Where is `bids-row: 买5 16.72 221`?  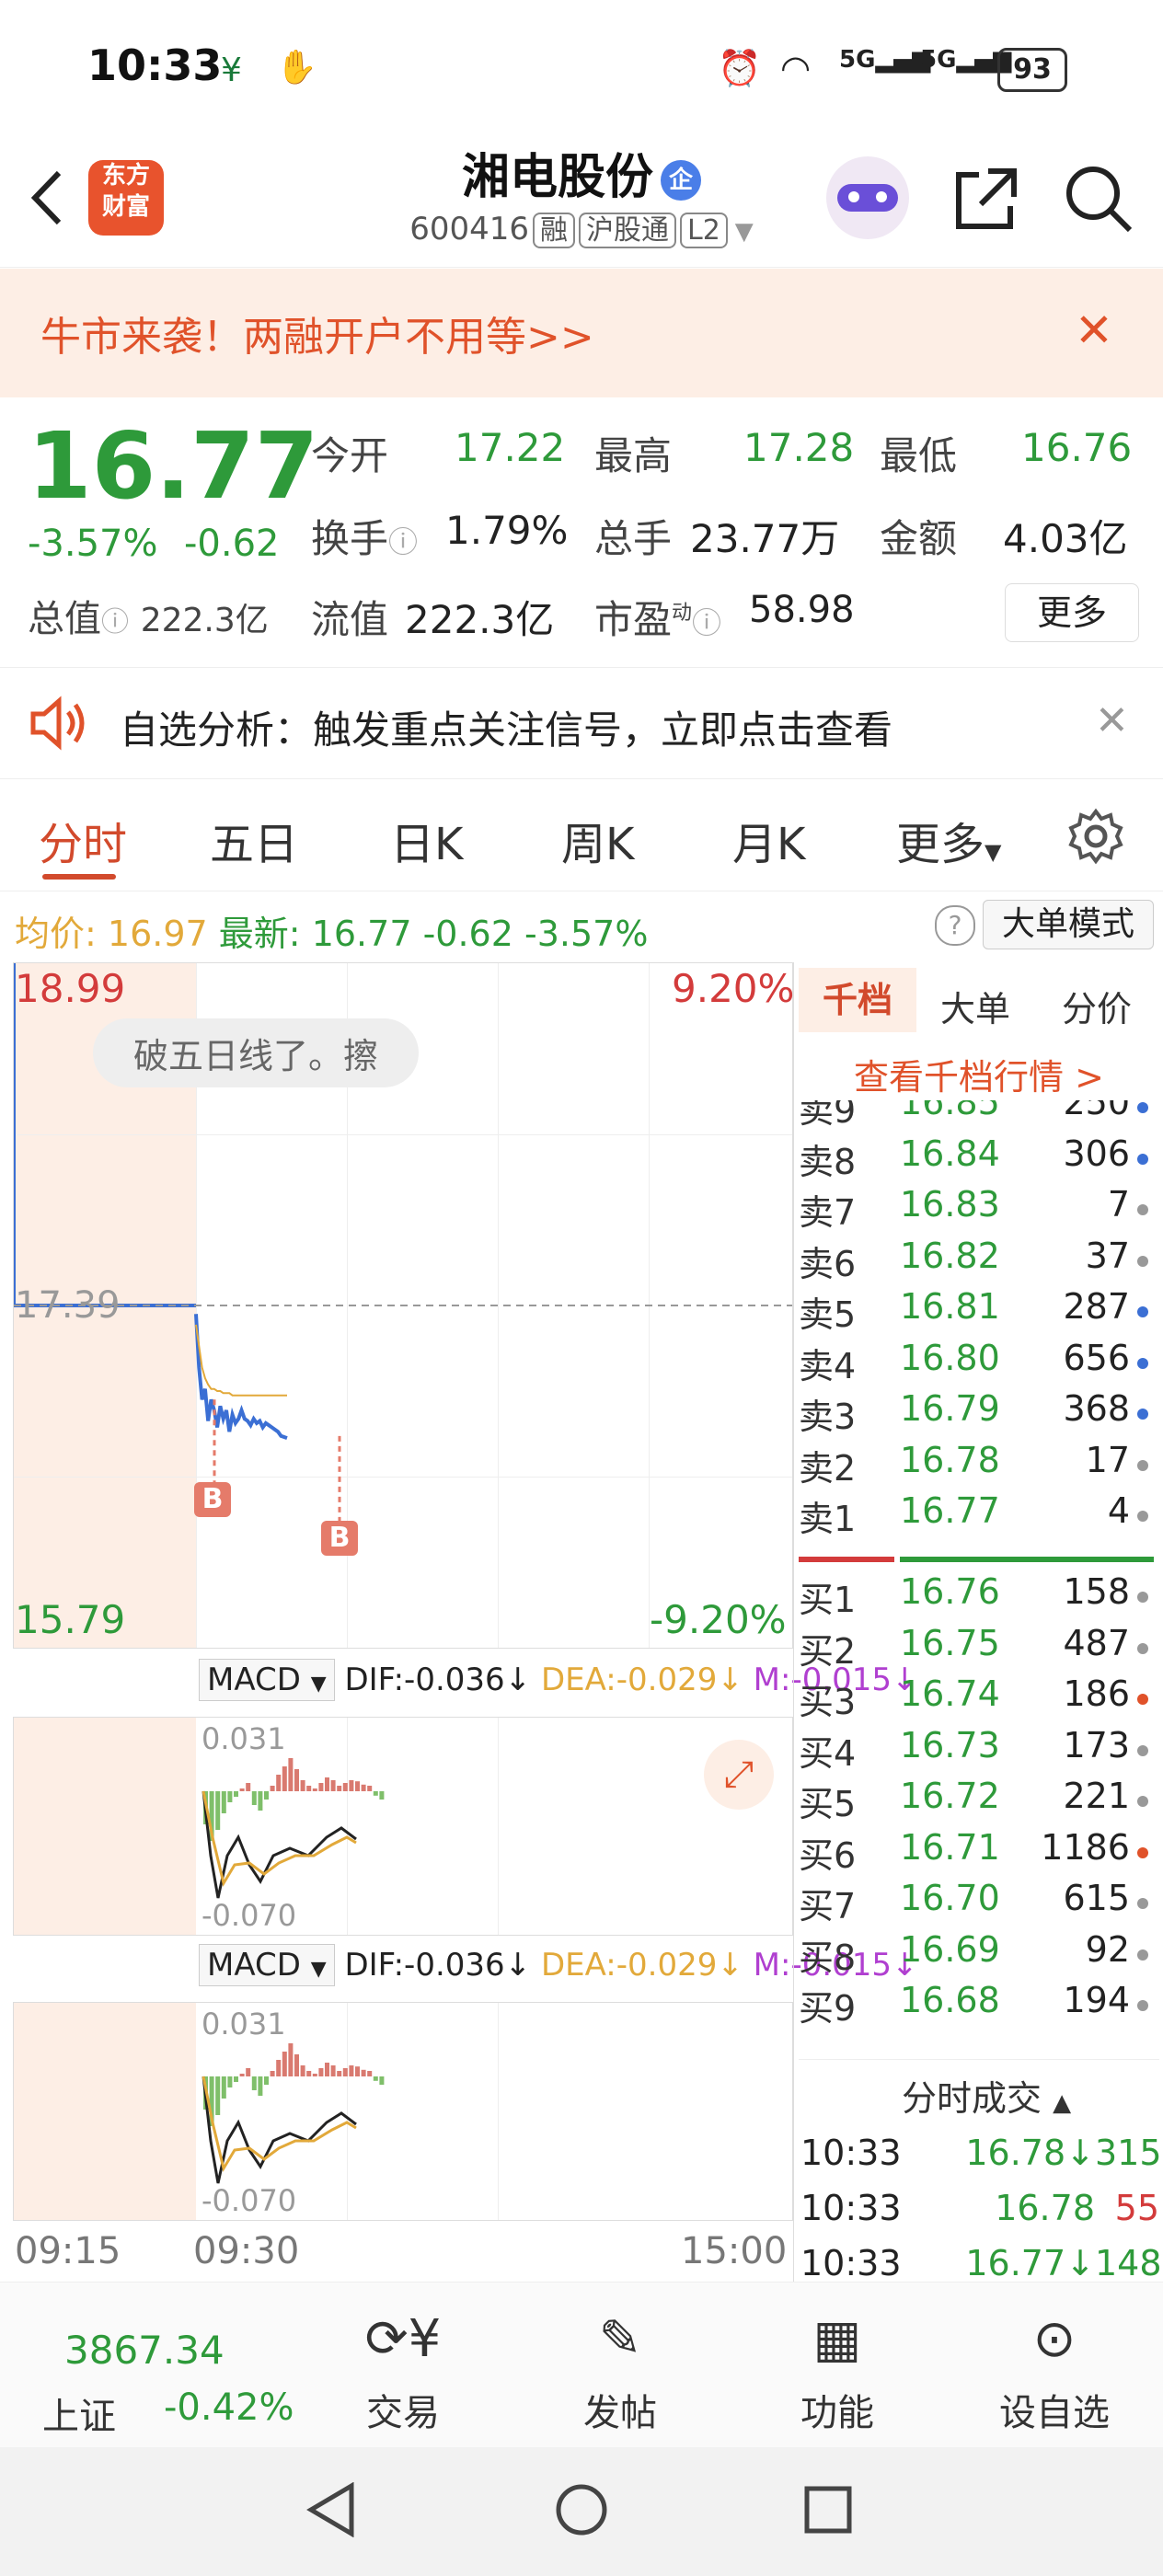
bids-row: 买5 16.72 221 is located at coordinates (978, 1801).